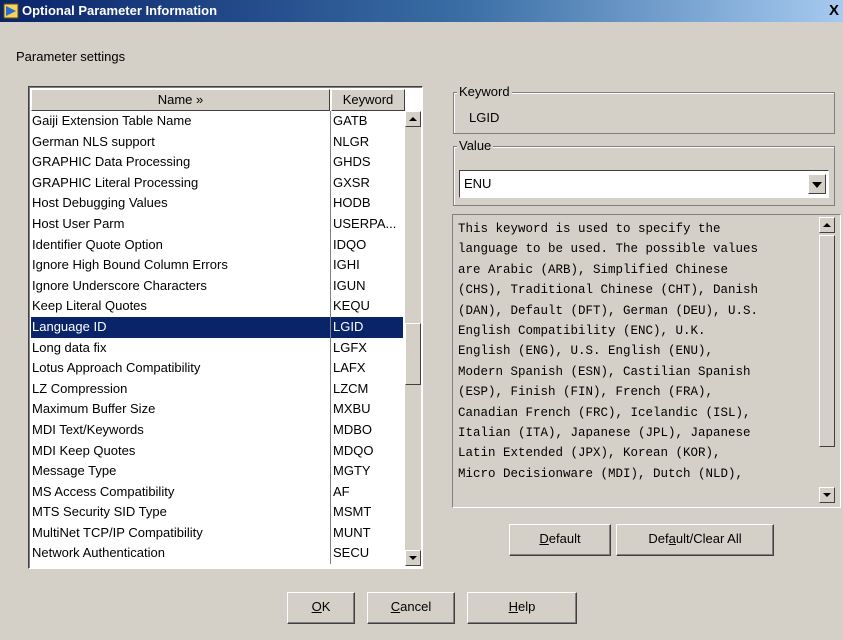  What do you see at coordinates (346, 265) in the screenshot?
I see `row-keyword-cell: IGHI` at bounding box center [346, 265].